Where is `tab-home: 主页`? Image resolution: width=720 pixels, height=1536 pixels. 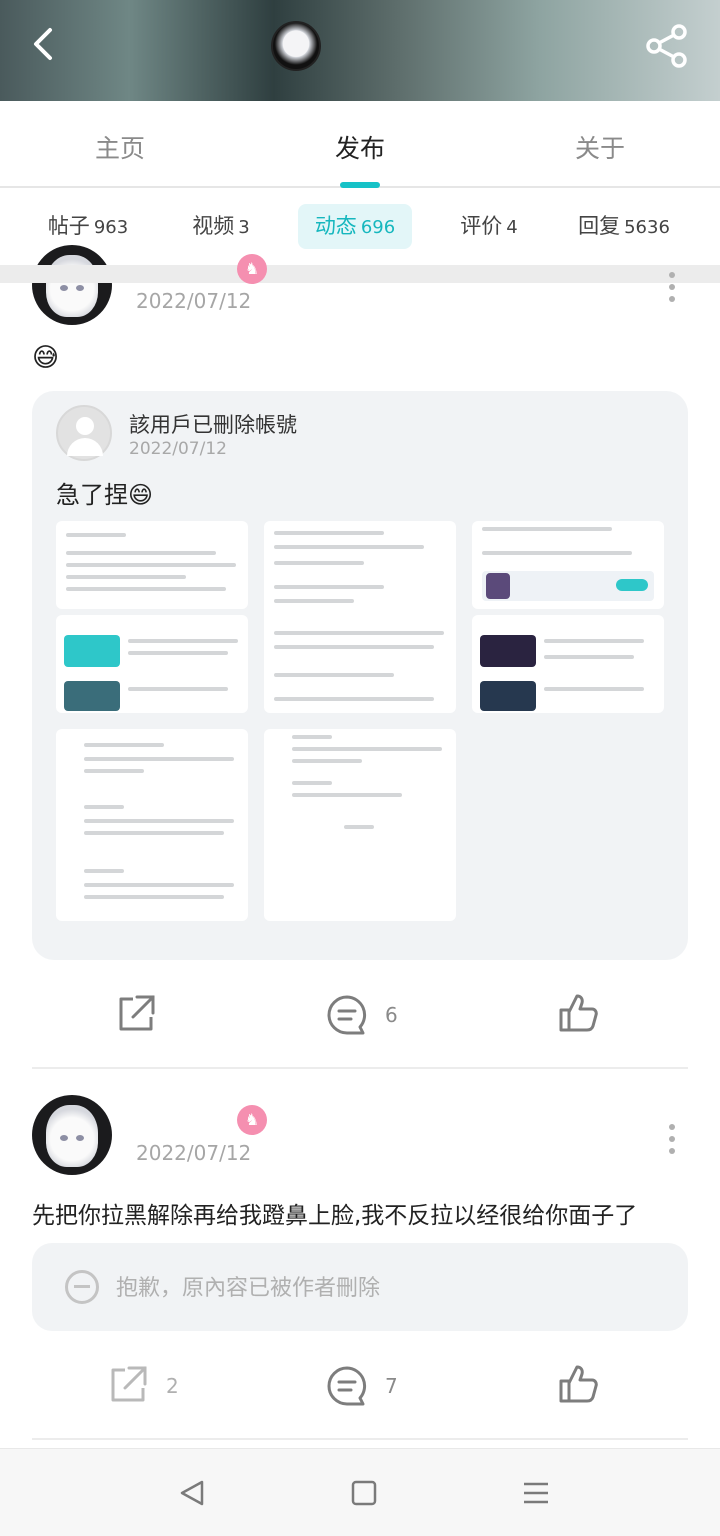
tab-home: 主页 is located at coordinates (120, 147).